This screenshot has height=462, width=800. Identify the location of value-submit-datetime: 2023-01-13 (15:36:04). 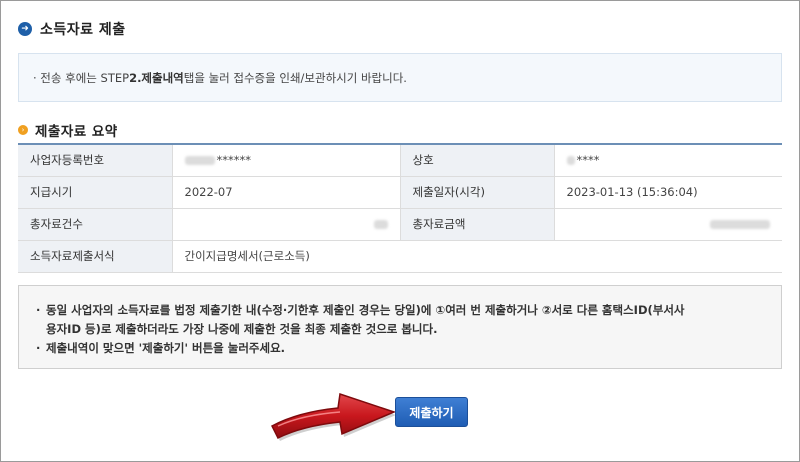
(668, 192).